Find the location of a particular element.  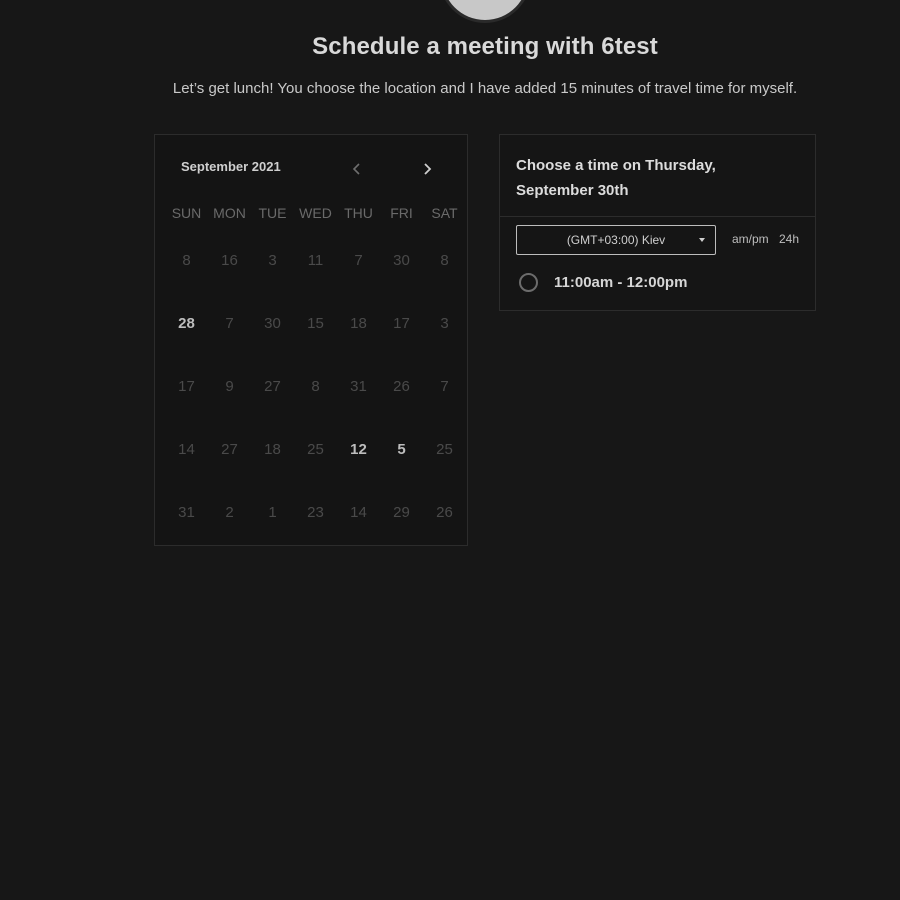

calendar-day-available: 28 is located at coordinates (186, 345).